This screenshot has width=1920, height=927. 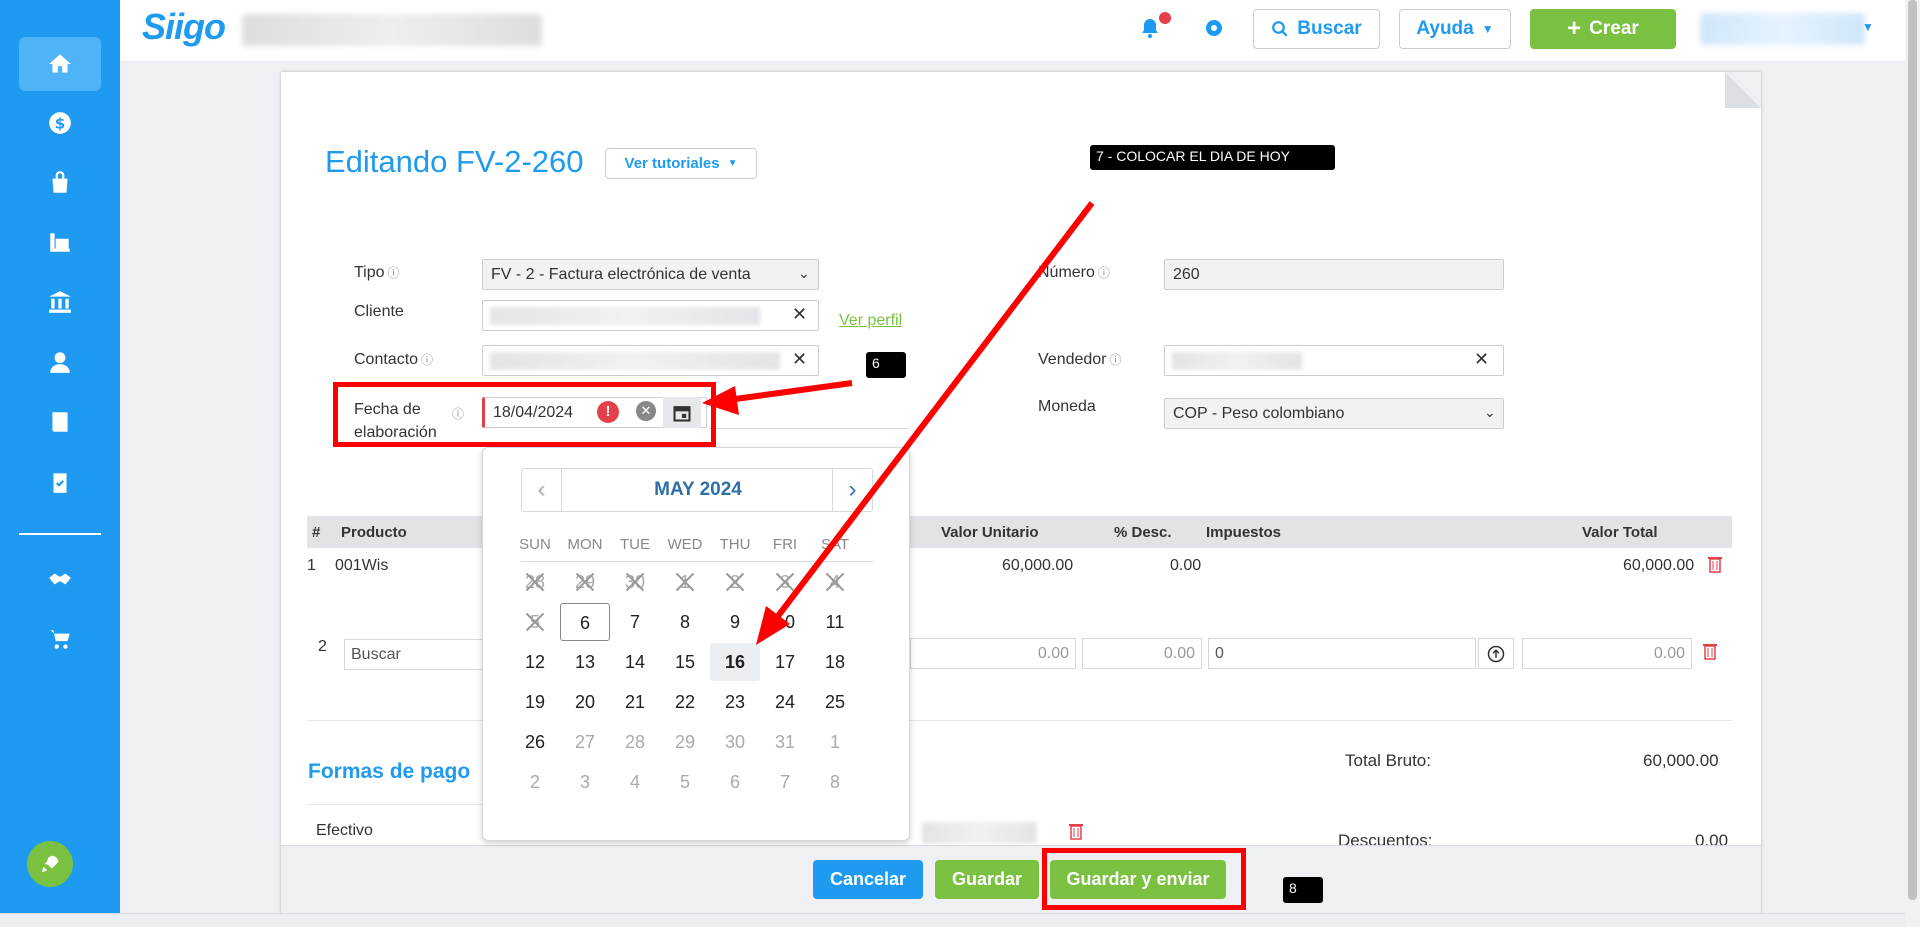 What do you see at coordinates (835, 702) in the screenshot?
I see `calendar-day: 25` at bounding box center [835, 702].